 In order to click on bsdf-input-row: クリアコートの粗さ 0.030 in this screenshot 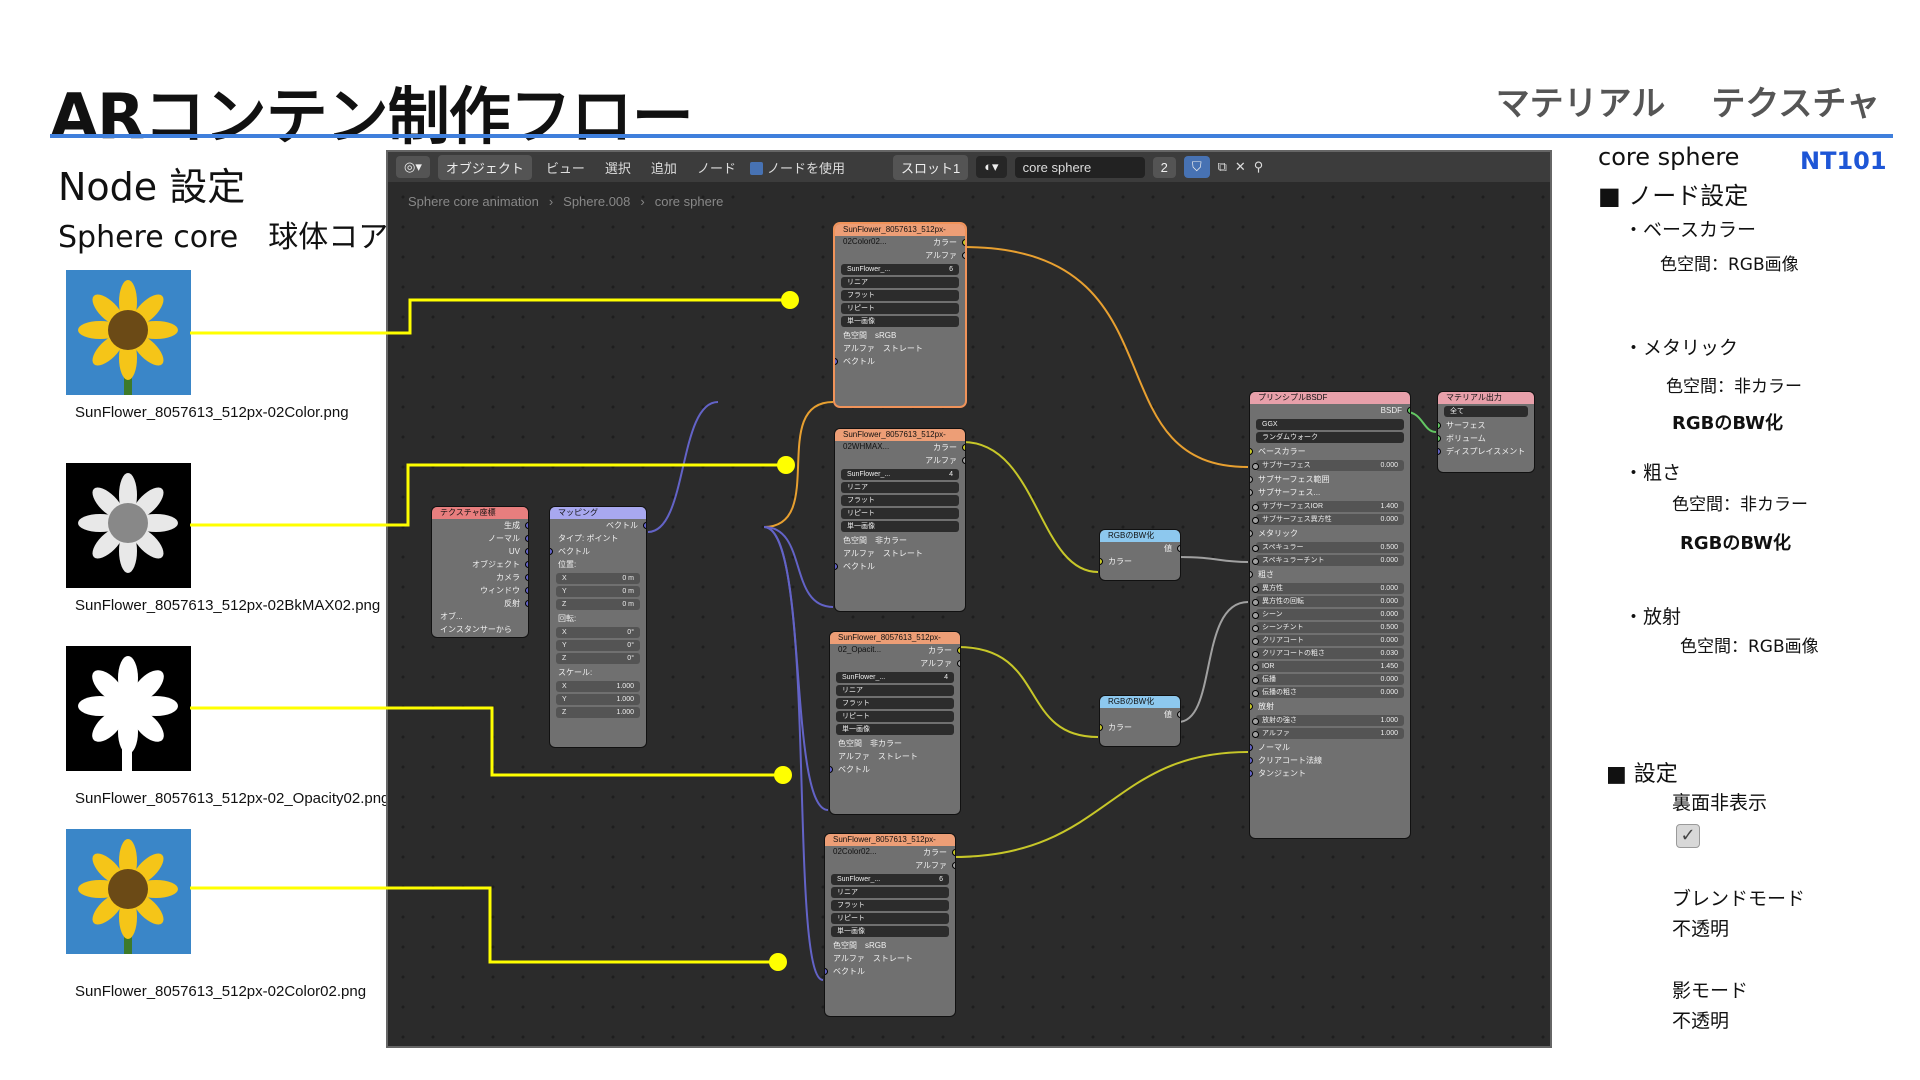, I will do `click(1328, 653)`.